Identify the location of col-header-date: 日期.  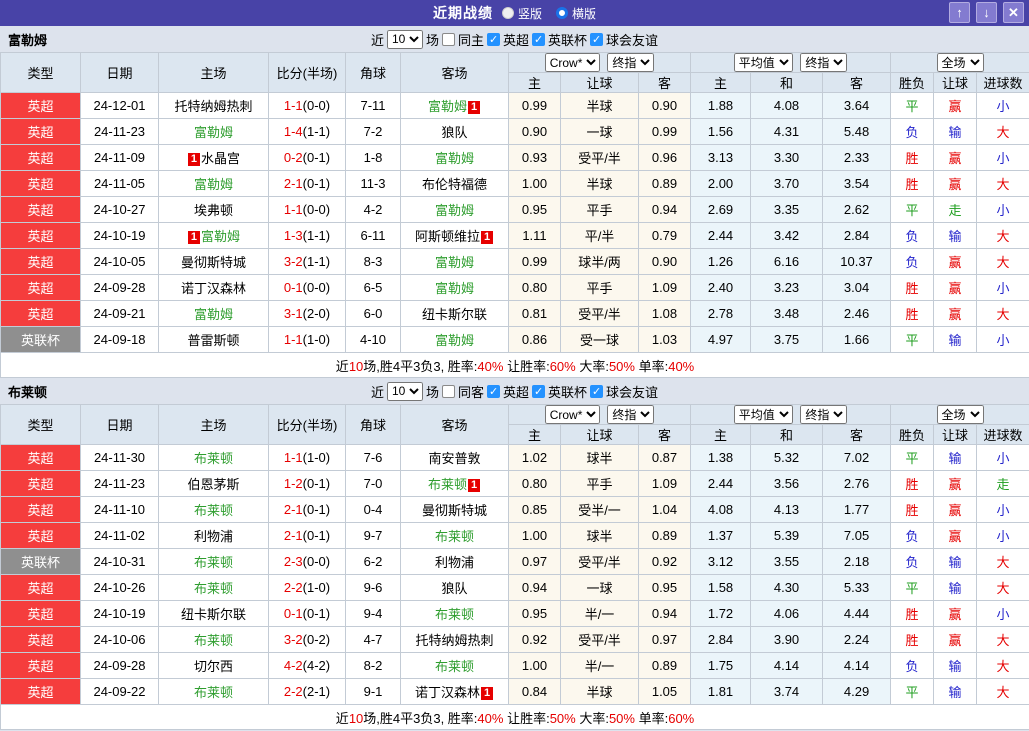
(119, 72).